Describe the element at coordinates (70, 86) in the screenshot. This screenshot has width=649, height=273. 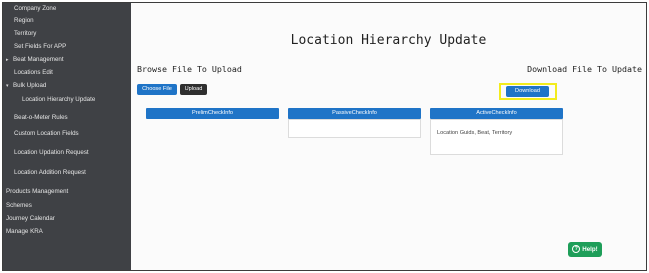
I see `sidebar-item-bulk-upload: ▾ Bulk Upload` at that location.